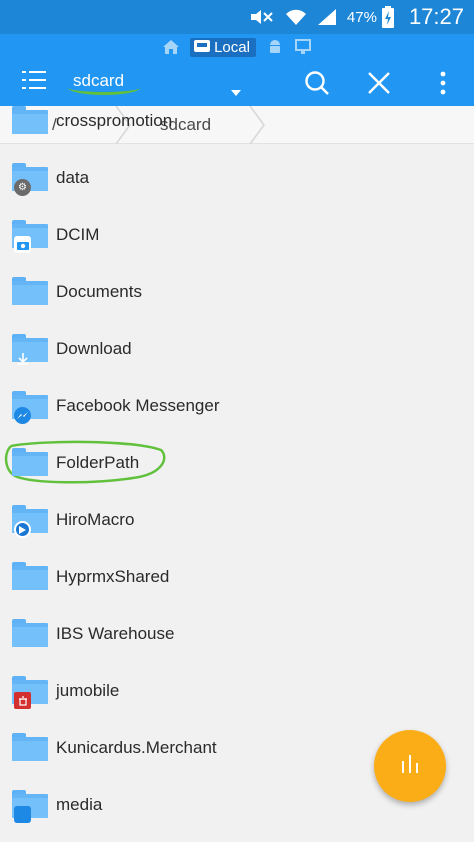 The height and width of the screenshot is (842, 474). I want to click on list-item: Facebook Messenger, so click(237, 406).